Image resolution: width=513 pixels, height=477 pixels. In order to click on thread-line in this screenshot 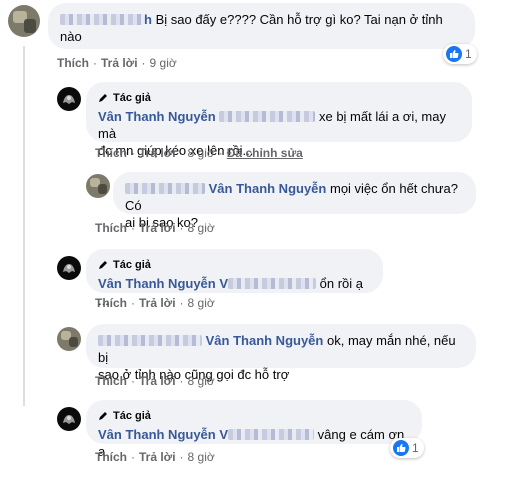, I will do `click(24, 226)`.